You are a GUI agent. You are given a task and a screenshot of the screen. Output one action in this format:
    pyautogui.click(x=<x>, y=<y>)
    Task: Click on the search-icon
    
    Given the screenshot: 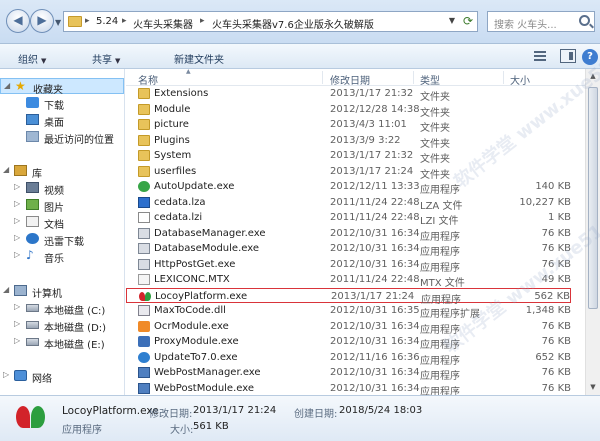 What is the action you would take?
    pyautogui.click(x=584, y=20)
    